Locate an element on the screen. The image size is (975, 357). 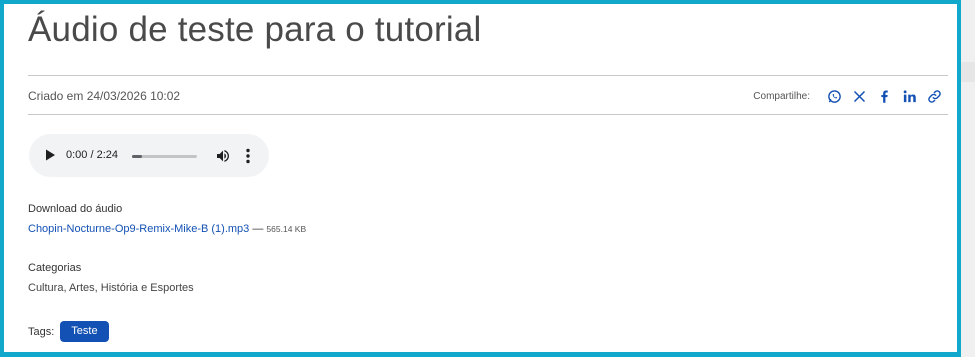
download-heading: Download do áudio is located at coordinates (75, 209).